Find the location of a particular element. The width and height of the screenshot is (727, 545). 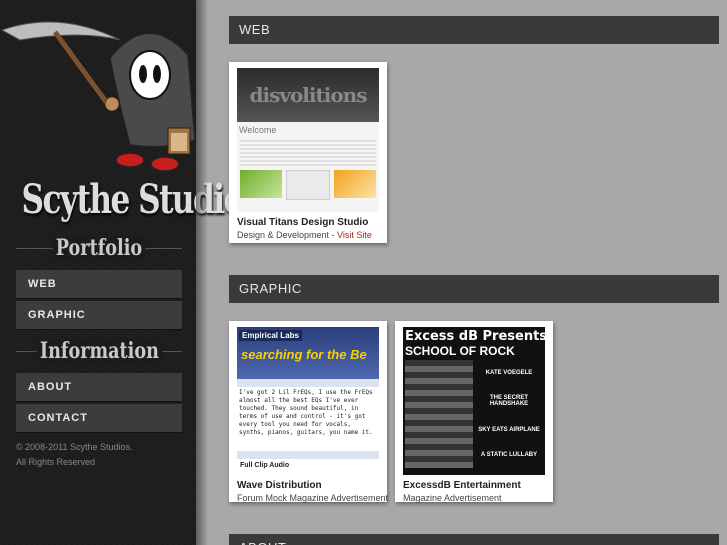

nav-graphic-button: GRAPHIC is located at coordinates (99, 315).